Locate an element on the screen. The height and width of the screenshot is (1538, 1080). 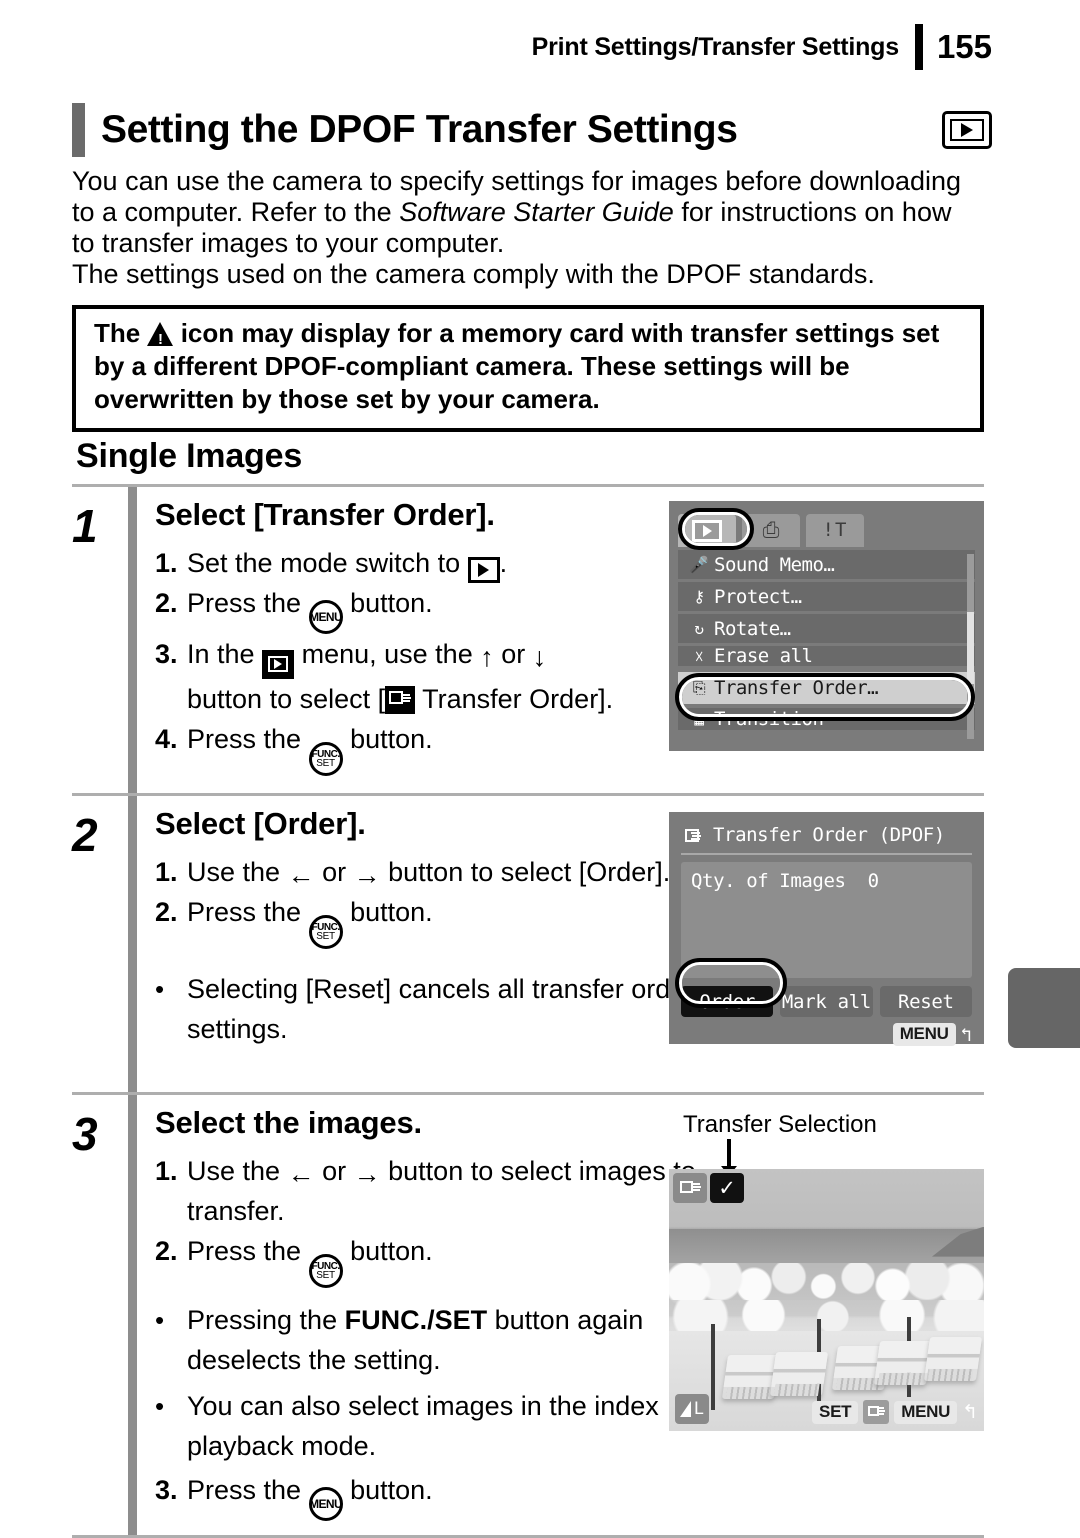
step-1-item-2-text-a: Press the is located at coordinates (244, 603).